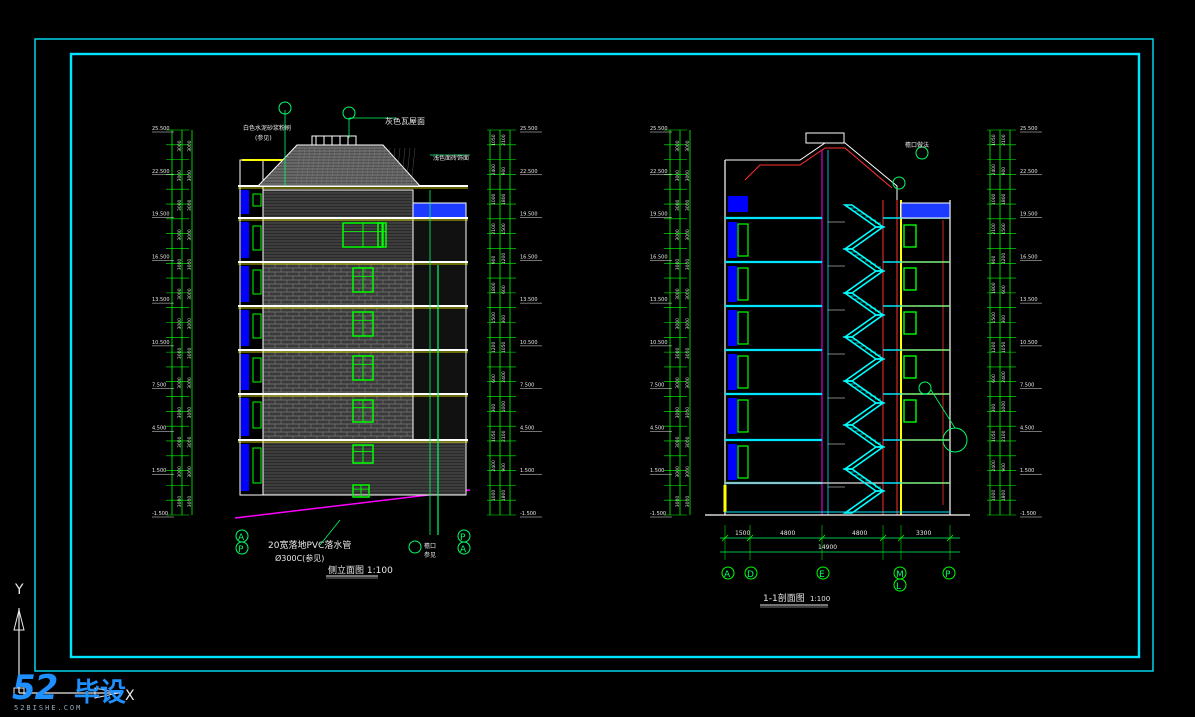  What do you see at coordinates (688, 442) in the screenshot?
I see `sv-left-dim-20: 3000` at bounding box center [688, 442].